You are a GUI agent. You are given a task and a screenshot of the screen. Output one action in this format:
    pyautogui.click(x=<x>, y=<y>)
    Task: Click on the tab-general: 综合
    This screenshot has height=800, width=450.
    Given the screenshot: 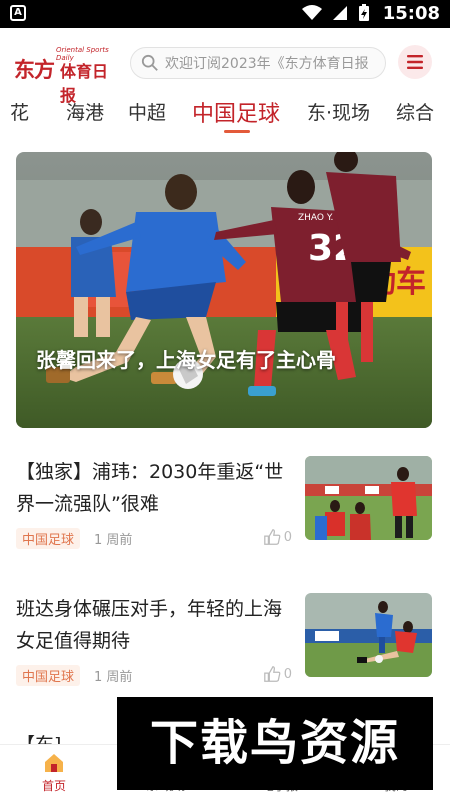 What is the action you would take?
    pyautogui.click(x=415, y=111)
    